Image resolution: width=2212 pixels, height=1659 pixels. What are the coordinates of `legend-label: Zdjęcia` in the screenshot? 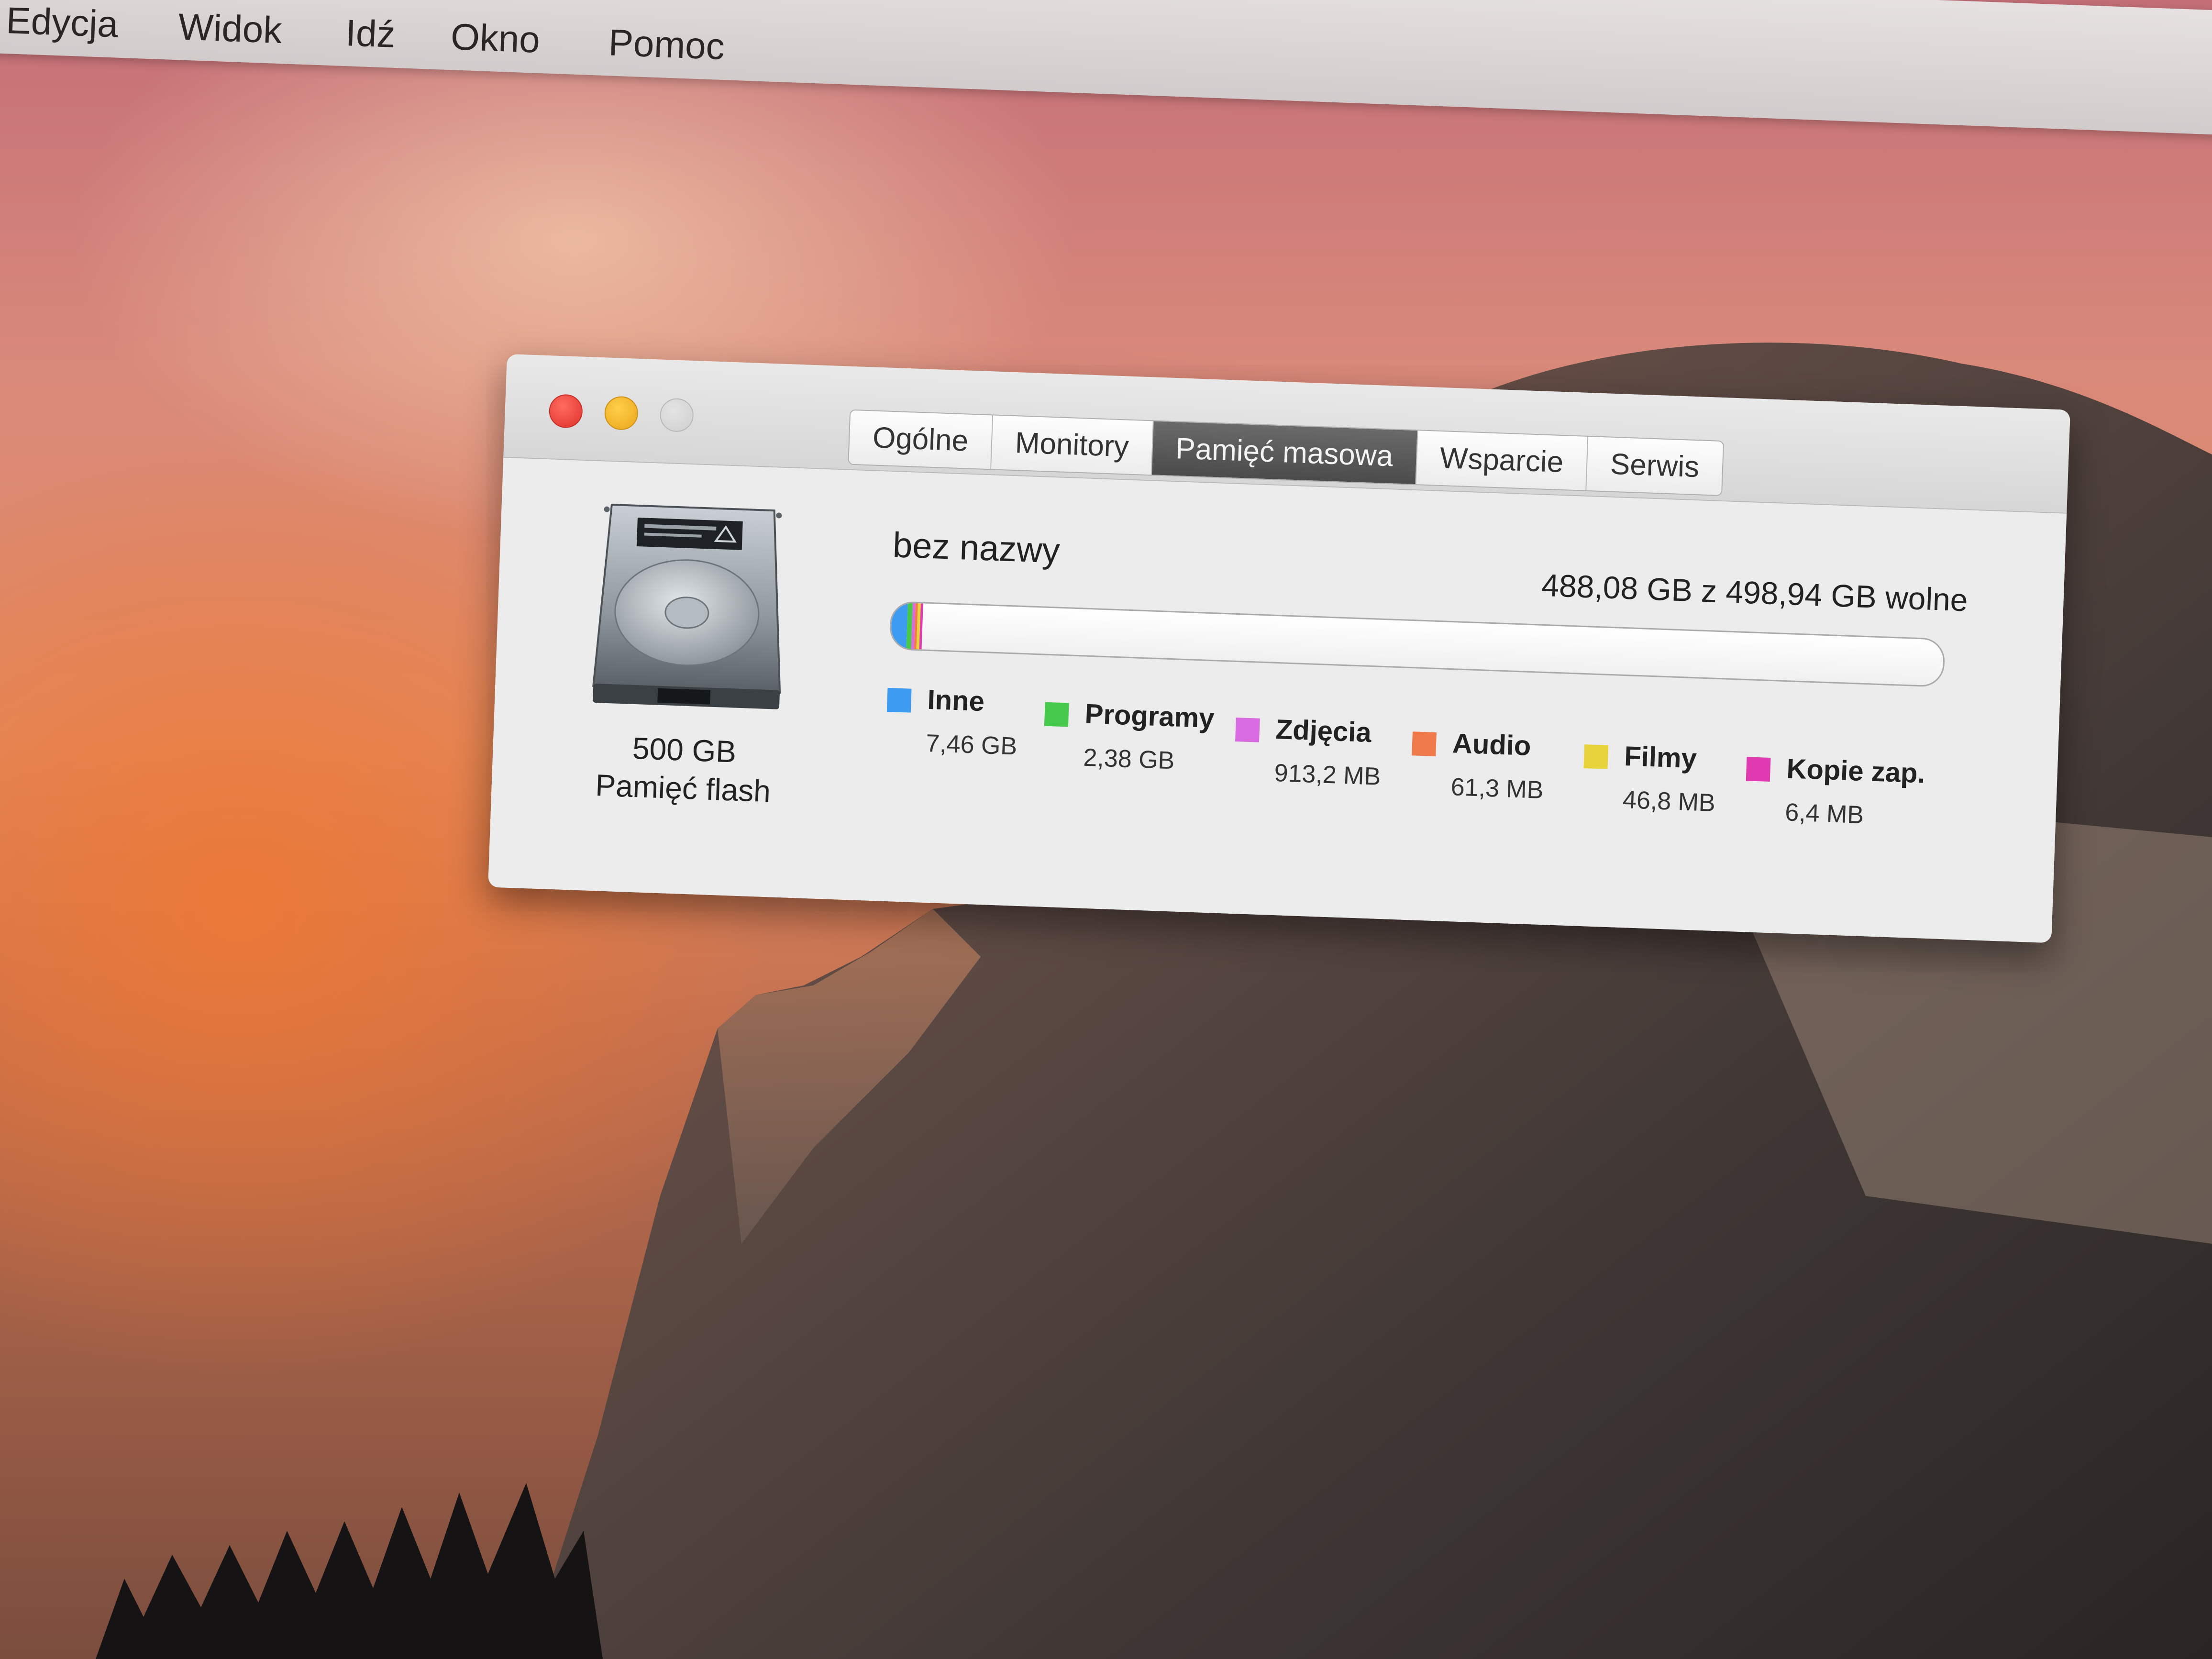 It's located at (1323, 731).